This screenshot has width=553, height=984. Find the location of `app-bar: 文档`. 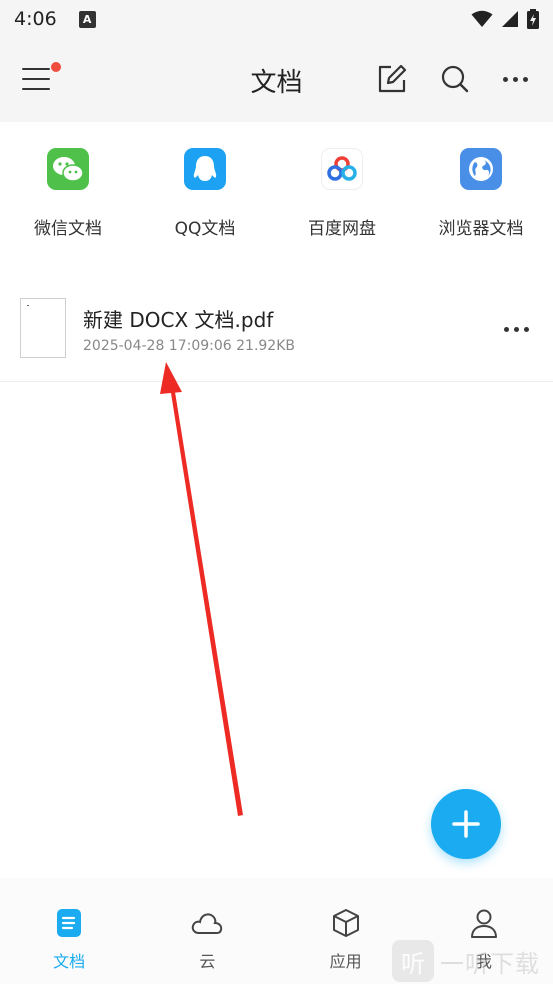

app-bar: 文档 is located at coordinates (276, 80).